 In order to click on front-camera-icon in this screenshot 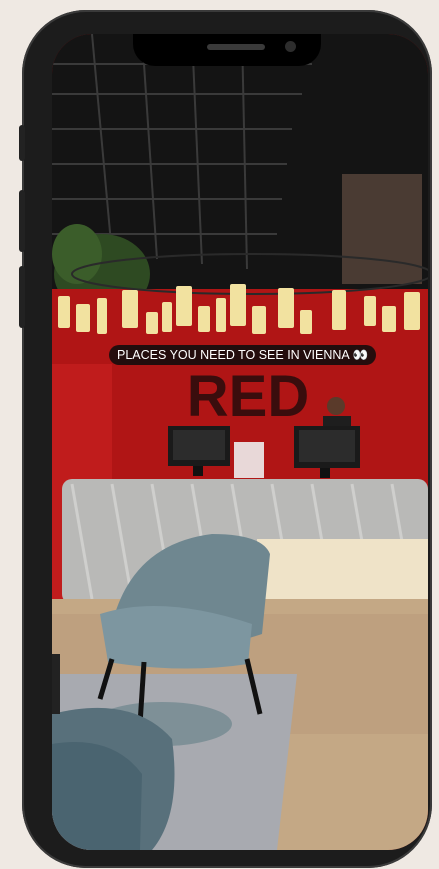, I will do `click(290, 46)`.